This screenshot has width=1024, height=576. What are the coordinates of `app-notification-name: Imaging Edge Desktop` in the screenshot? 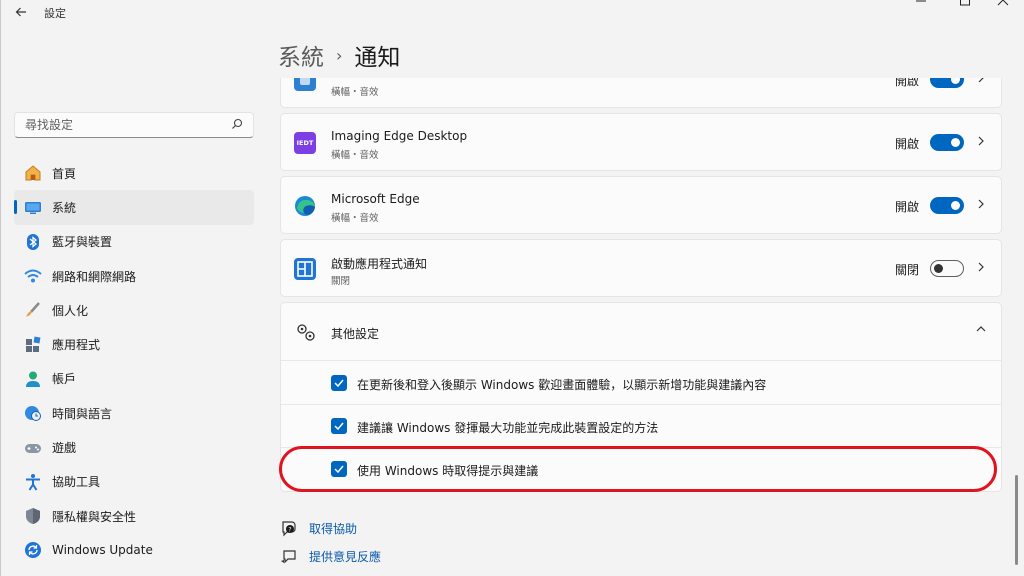 It's located at (399, 136).